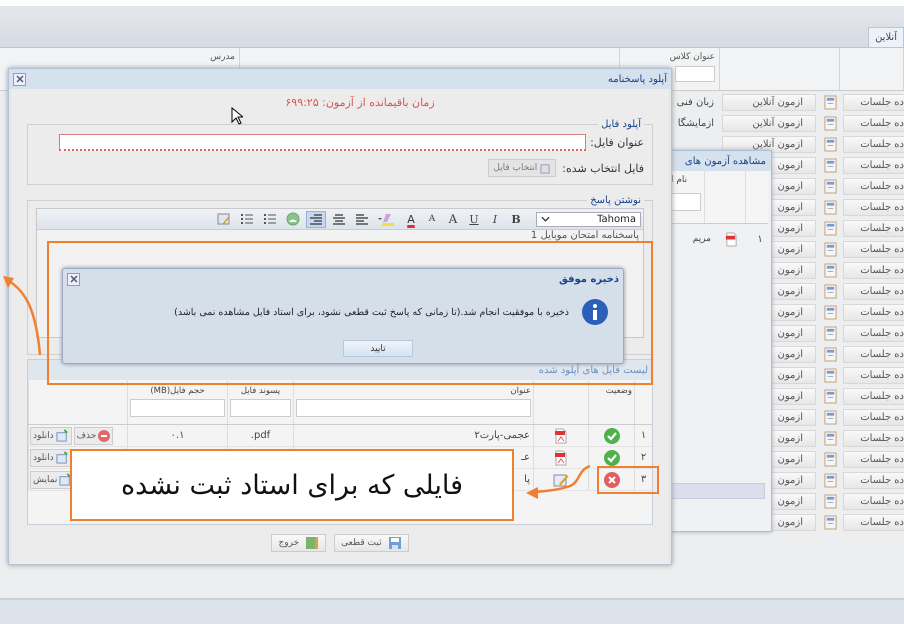 The height and width of the screenshot is (624, 904). I want to click on table-cell: پا, so click(527, 479).